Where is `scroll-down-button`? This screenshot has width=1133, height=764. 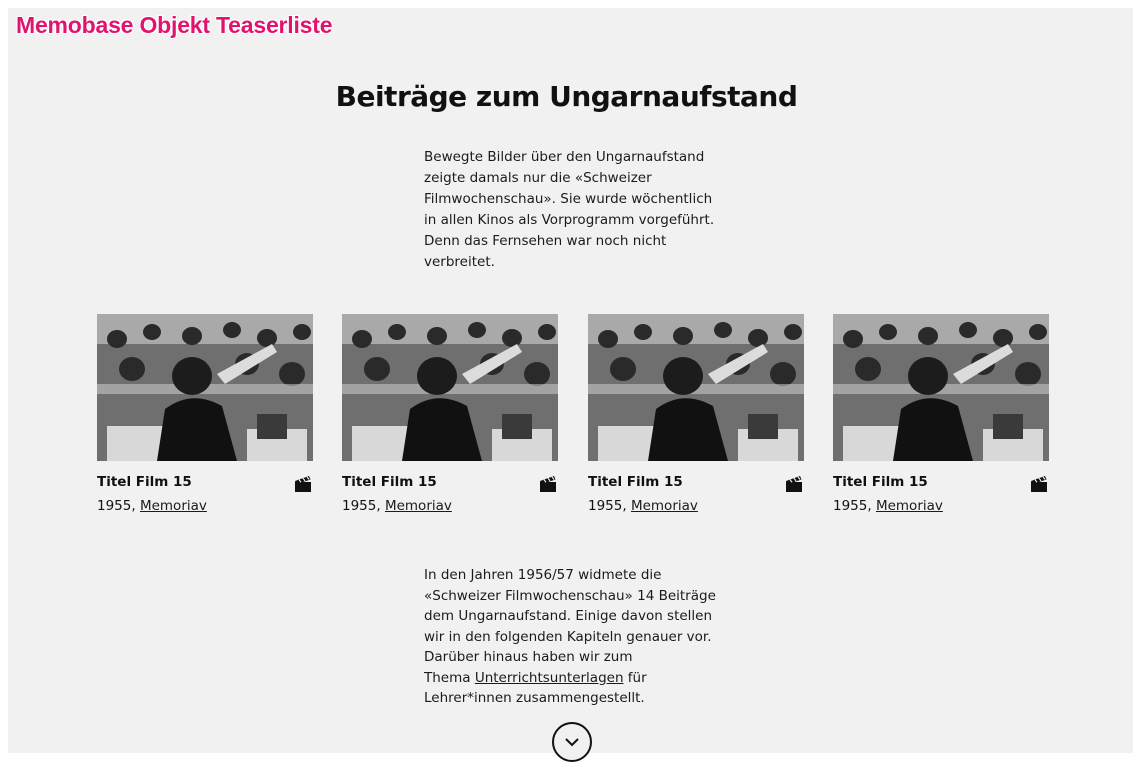 scroll-down-button is located at coordinates (572, 742).